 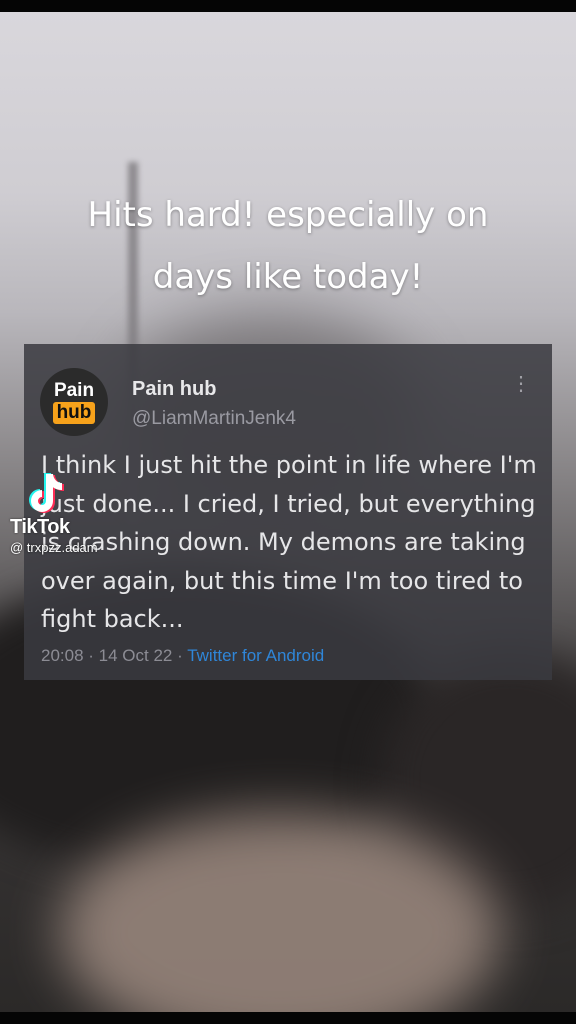 I want to click on tiktok-username: @ trxpzz.adam, so click(x=54, y=547).